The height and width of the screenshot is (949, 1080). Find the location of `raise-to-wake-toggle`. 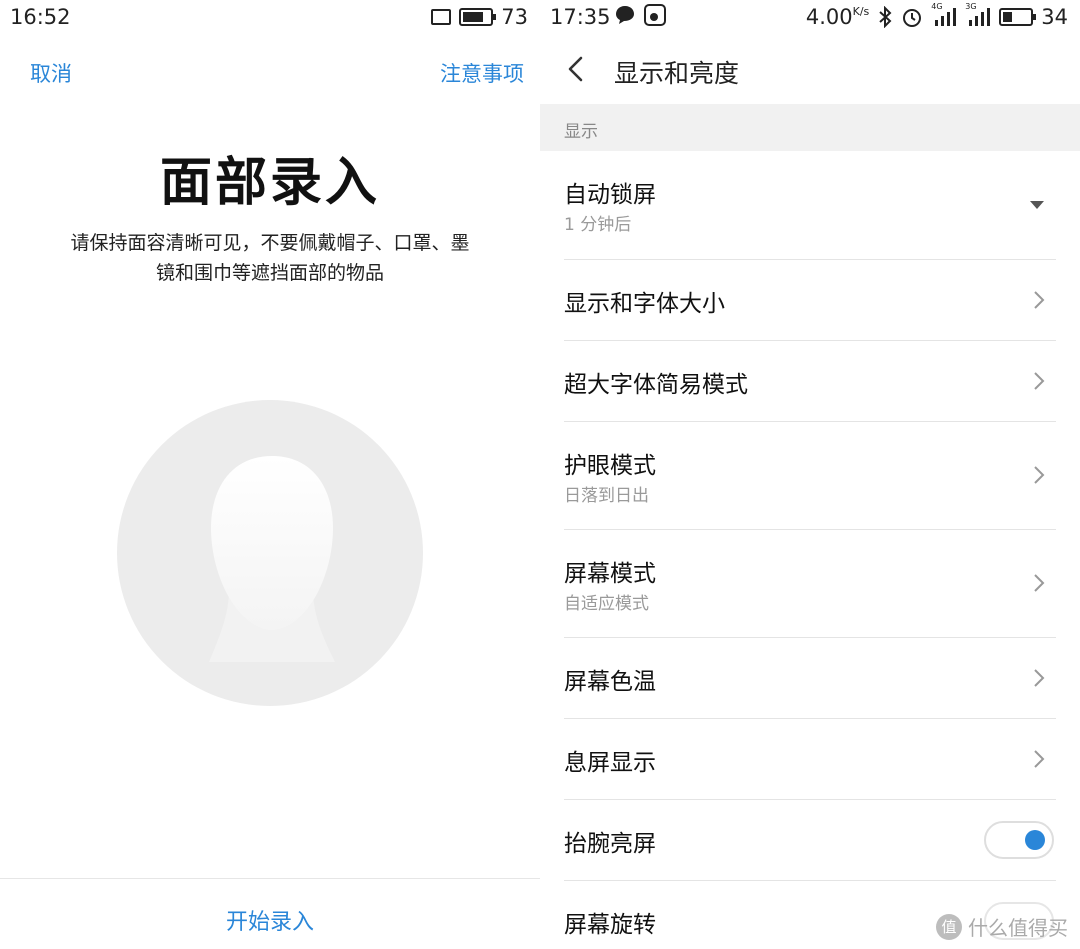

raise-to-wake-toggle is located at coordinates (1019, 840).